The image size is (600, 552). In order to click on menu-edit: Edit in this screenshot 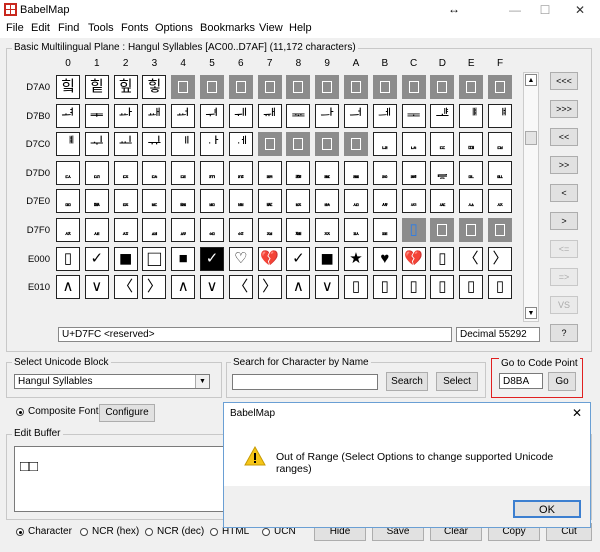, I will do `click(40, 28)`.